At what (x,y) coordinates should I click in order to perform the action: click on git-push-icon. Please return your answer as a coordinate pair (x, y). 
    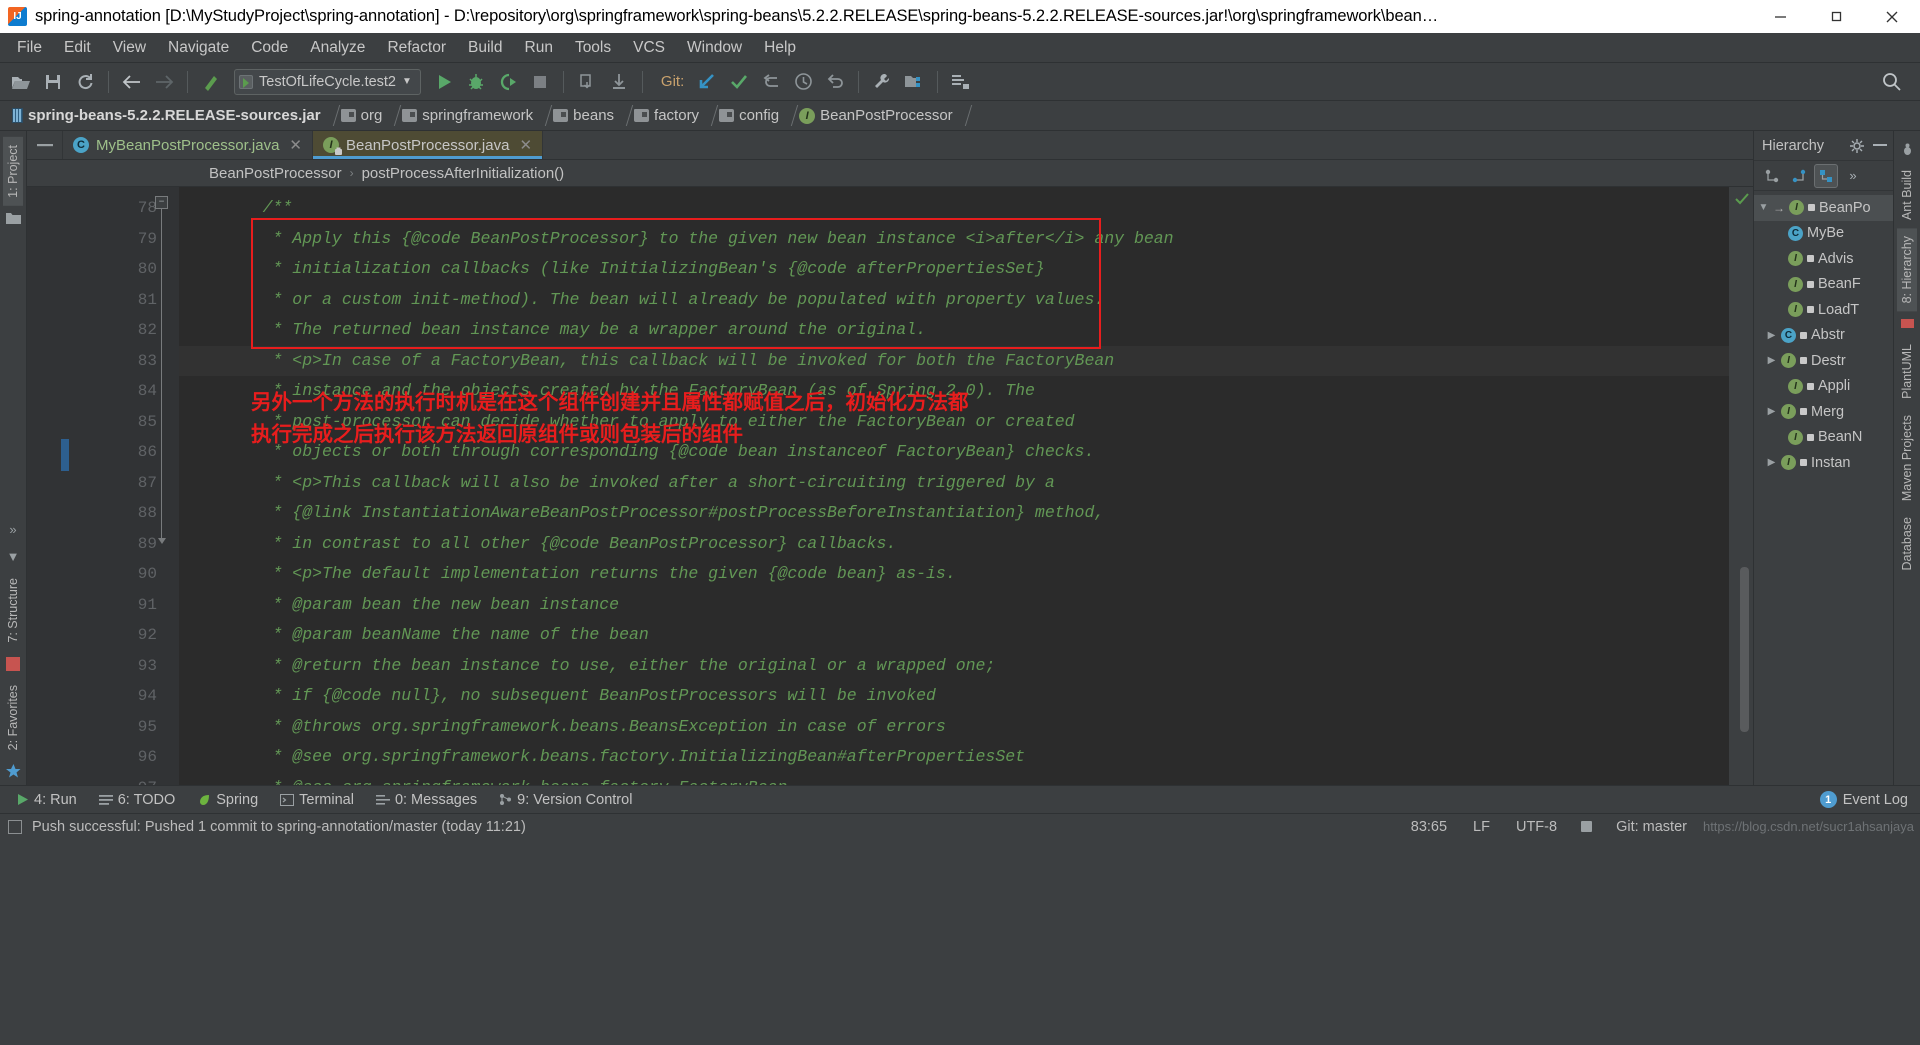
    Looking at the image, I should click on (771, 82).